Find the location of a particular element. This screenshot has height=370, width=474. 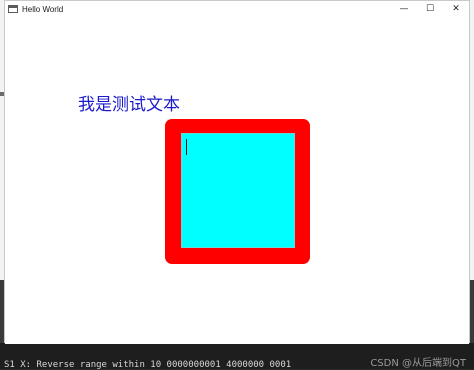

window-controls: — ☐ ✕ is located at coordinates (430, 9).